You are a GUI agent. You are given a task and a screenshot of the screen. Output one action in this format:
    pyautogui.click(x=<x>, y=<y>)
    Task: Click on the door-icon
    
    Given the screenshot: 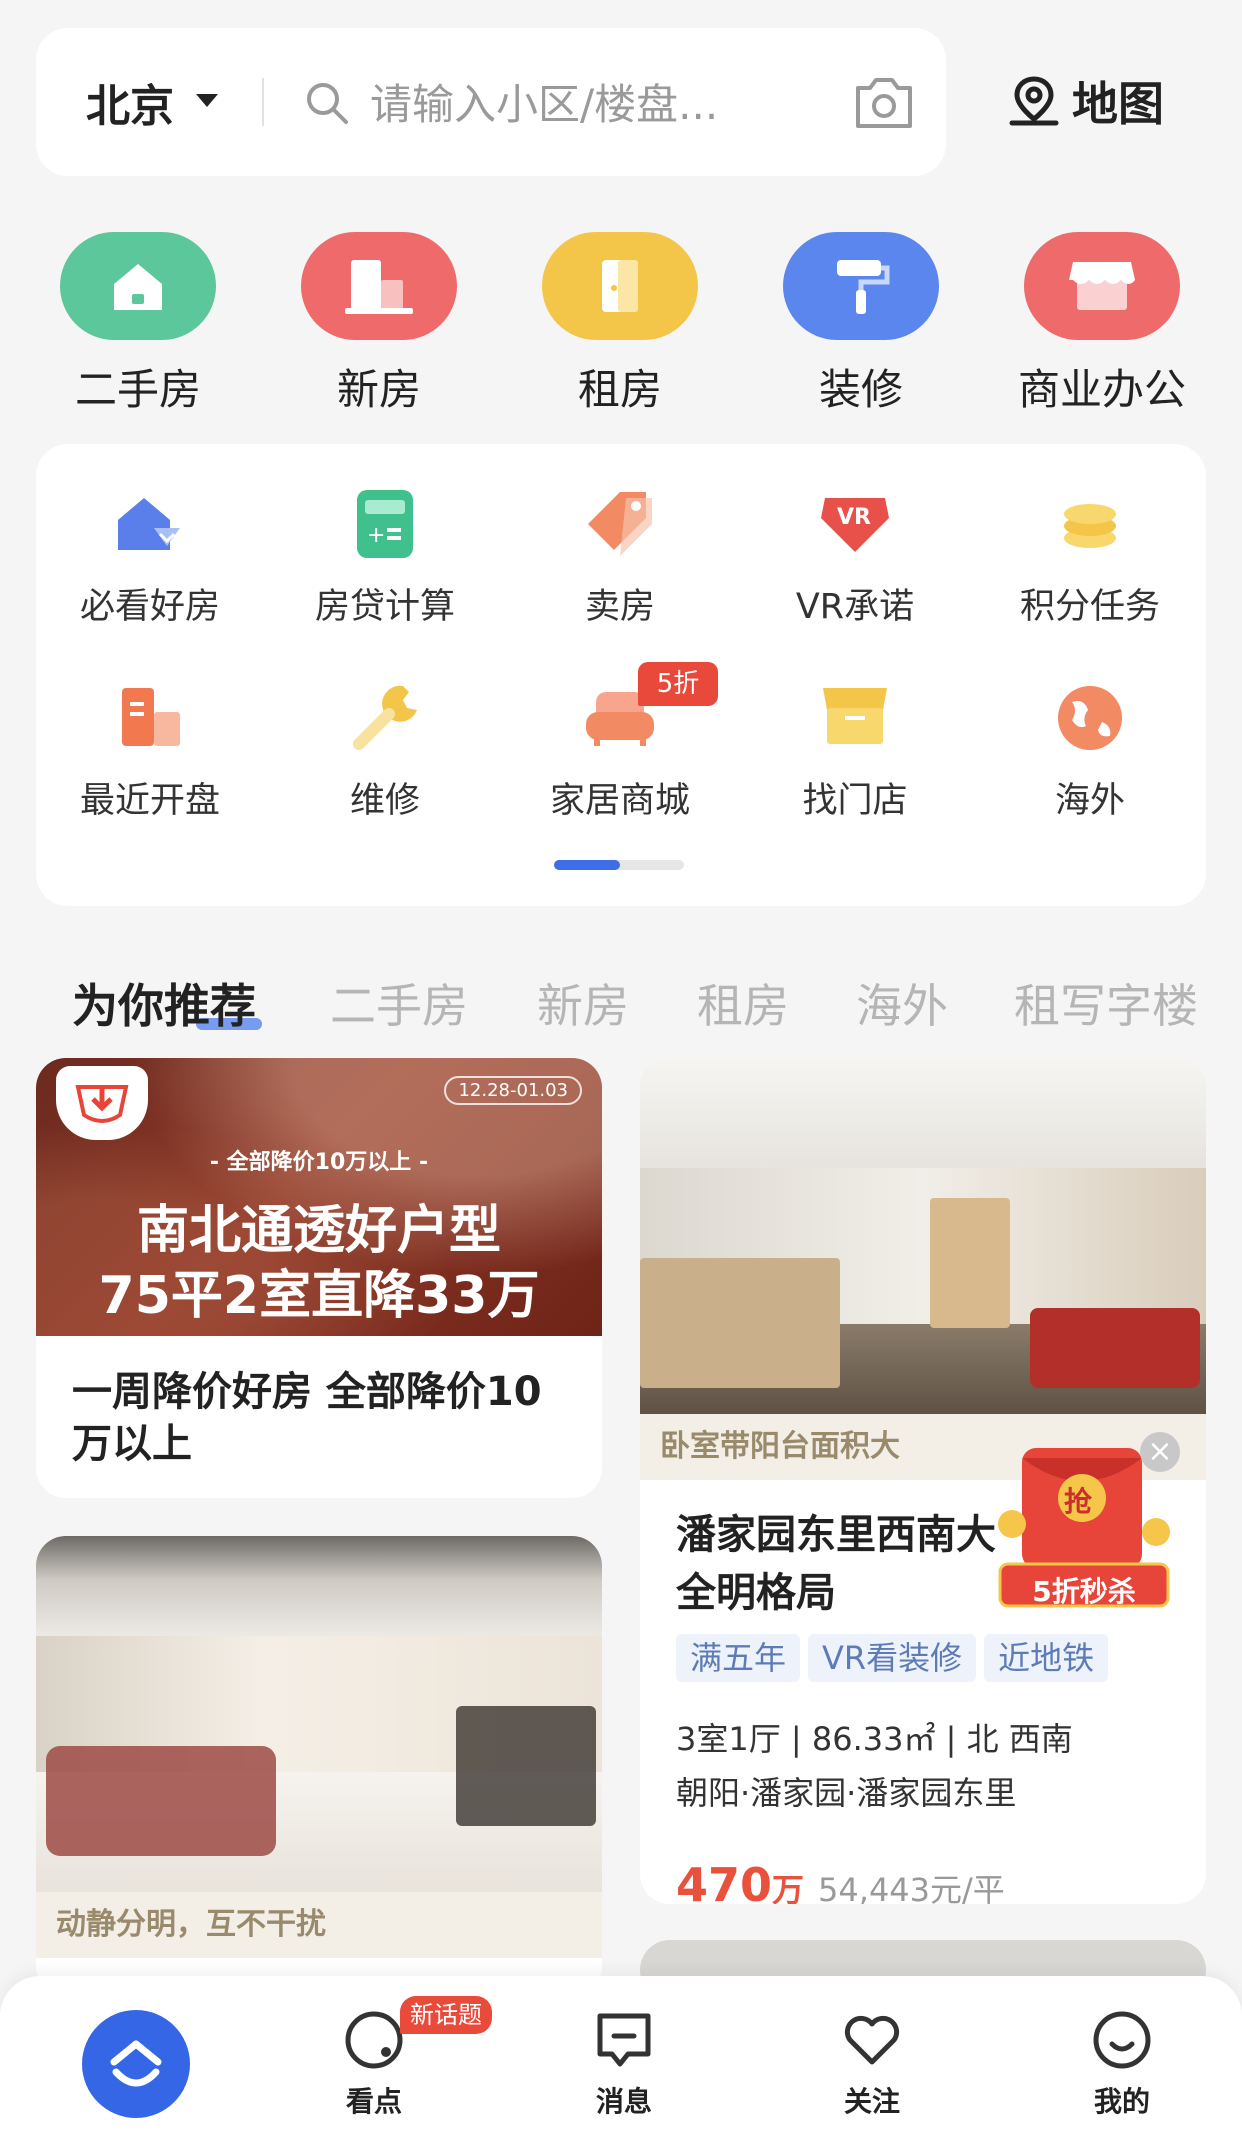 What is the action you would take?
    pyautogui.click(x=620, y=286)
    